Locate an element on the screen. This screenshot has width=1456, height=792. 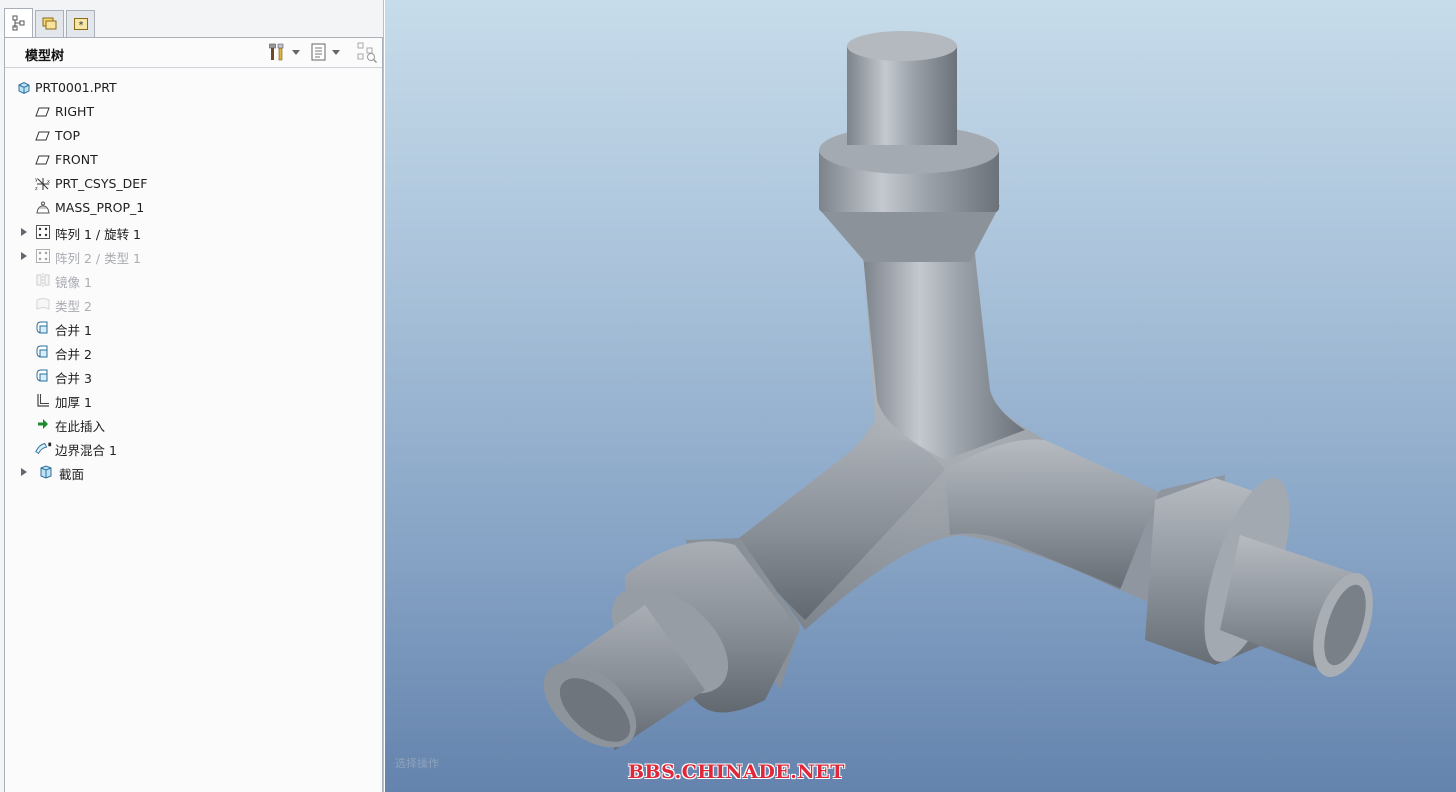
tree-item-label: 截面 is located at coordinates (72, 474).